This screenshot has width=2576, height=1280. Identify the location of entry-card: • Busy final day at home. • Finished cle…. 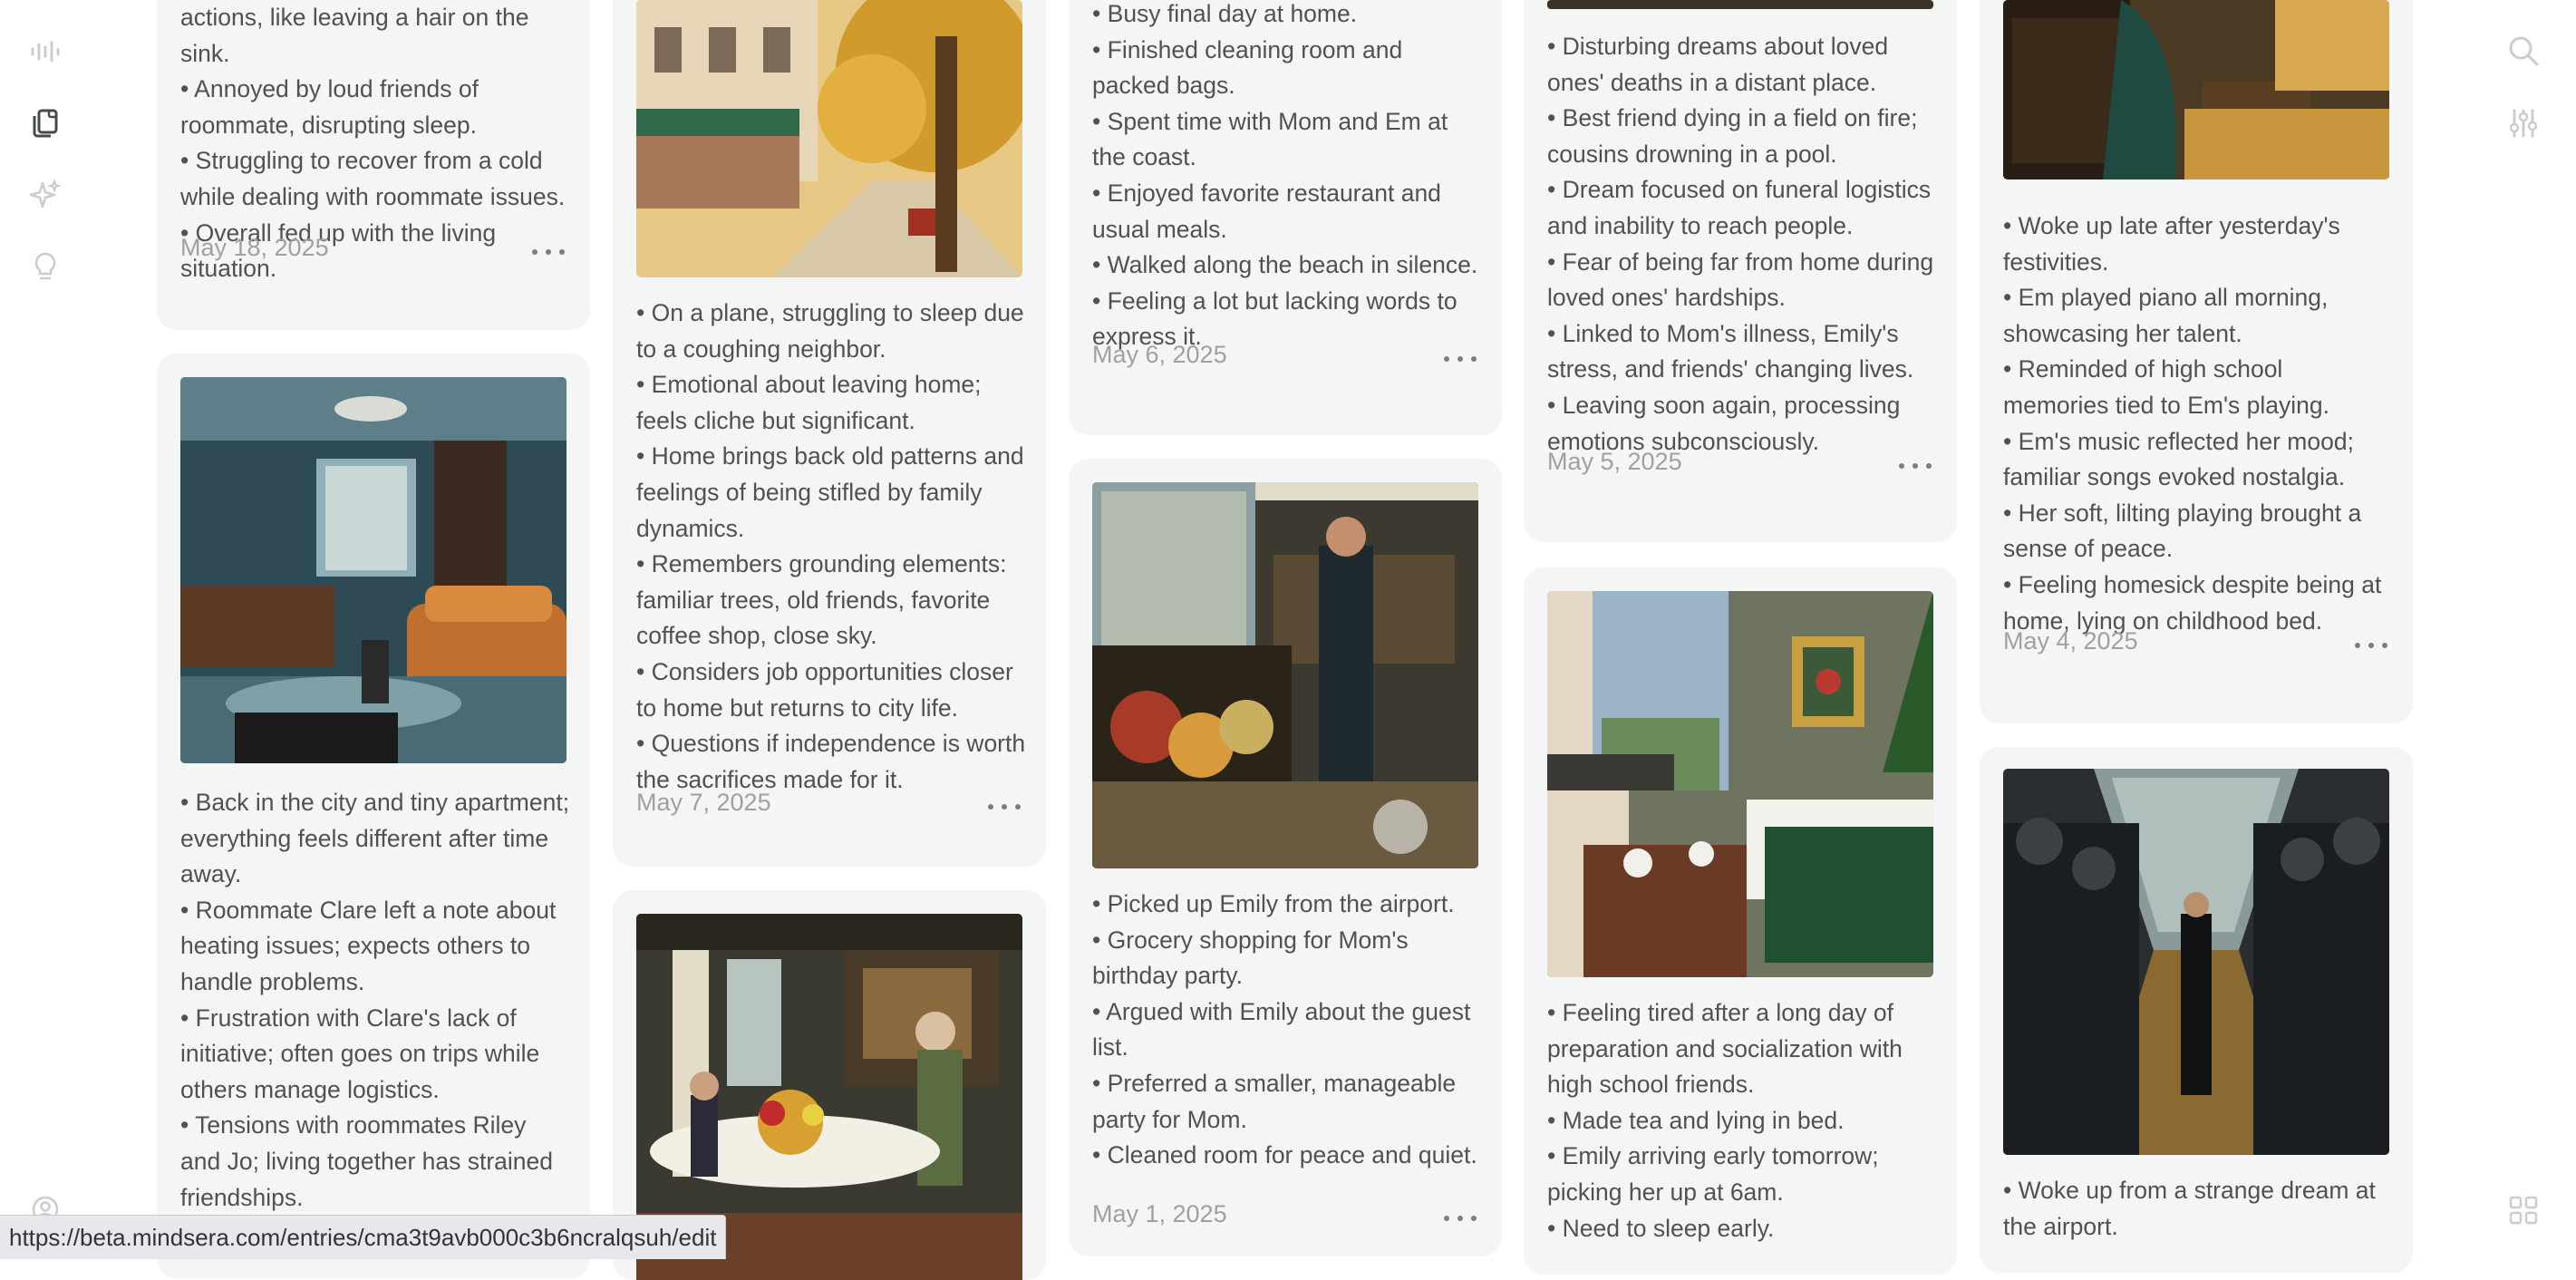
(1285, 217).